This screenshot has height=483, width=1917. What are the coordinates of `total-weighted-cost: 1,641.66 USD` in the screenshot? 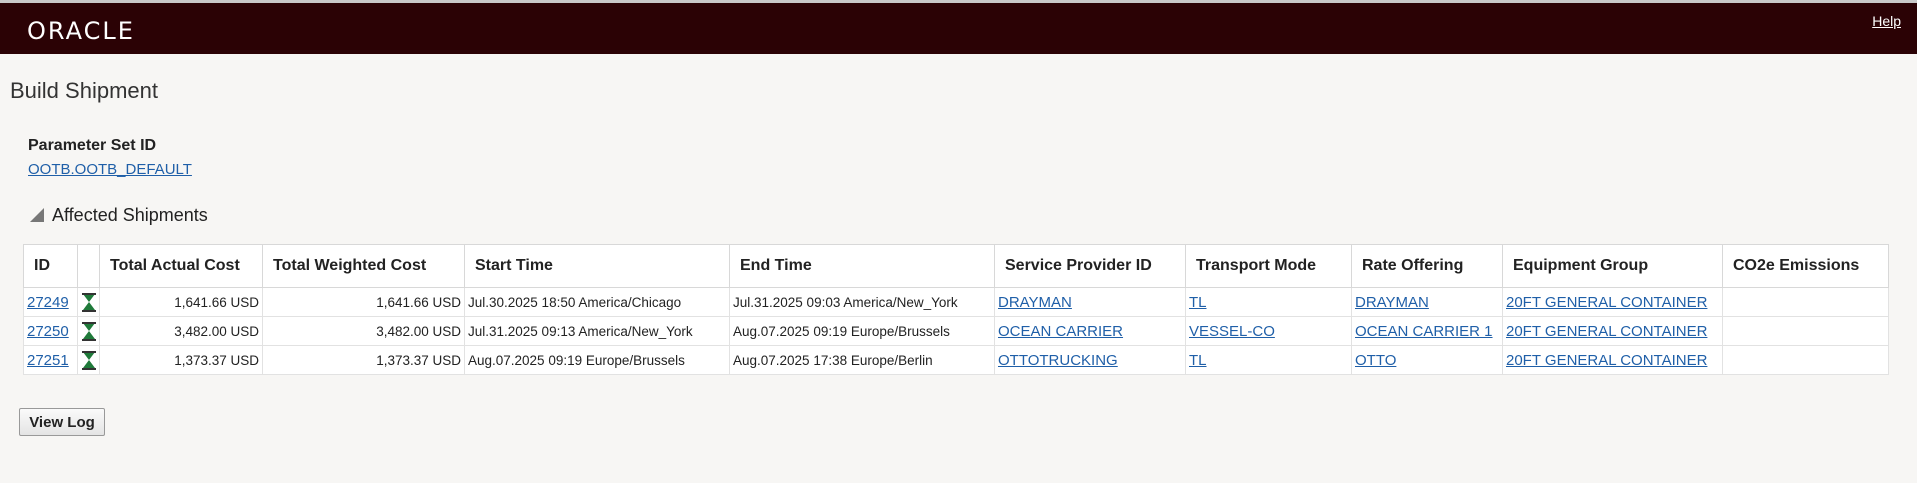 It's located at (363, 302).